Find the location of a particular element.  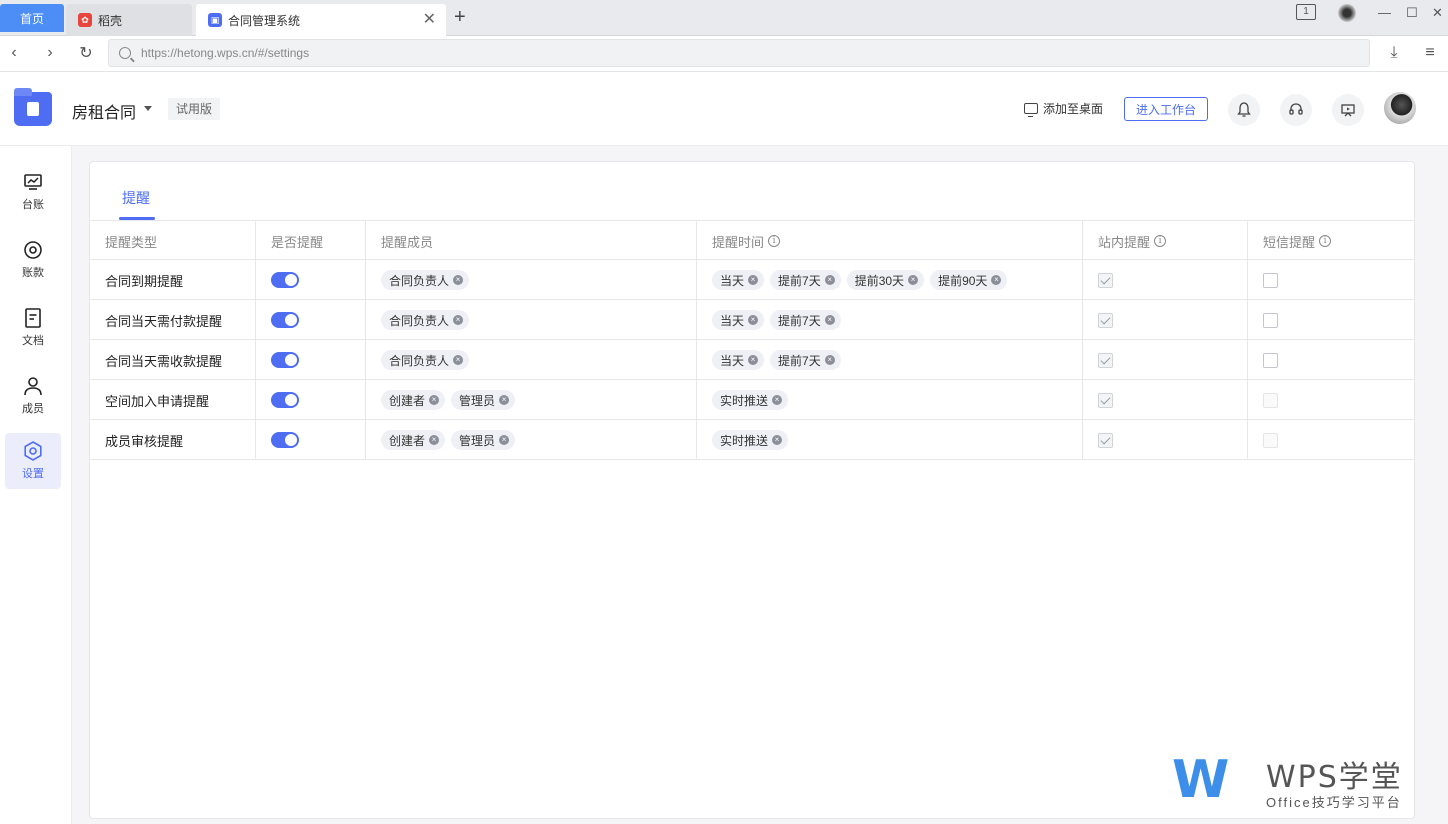

headset-icon is located at coordinates (1296, 110).